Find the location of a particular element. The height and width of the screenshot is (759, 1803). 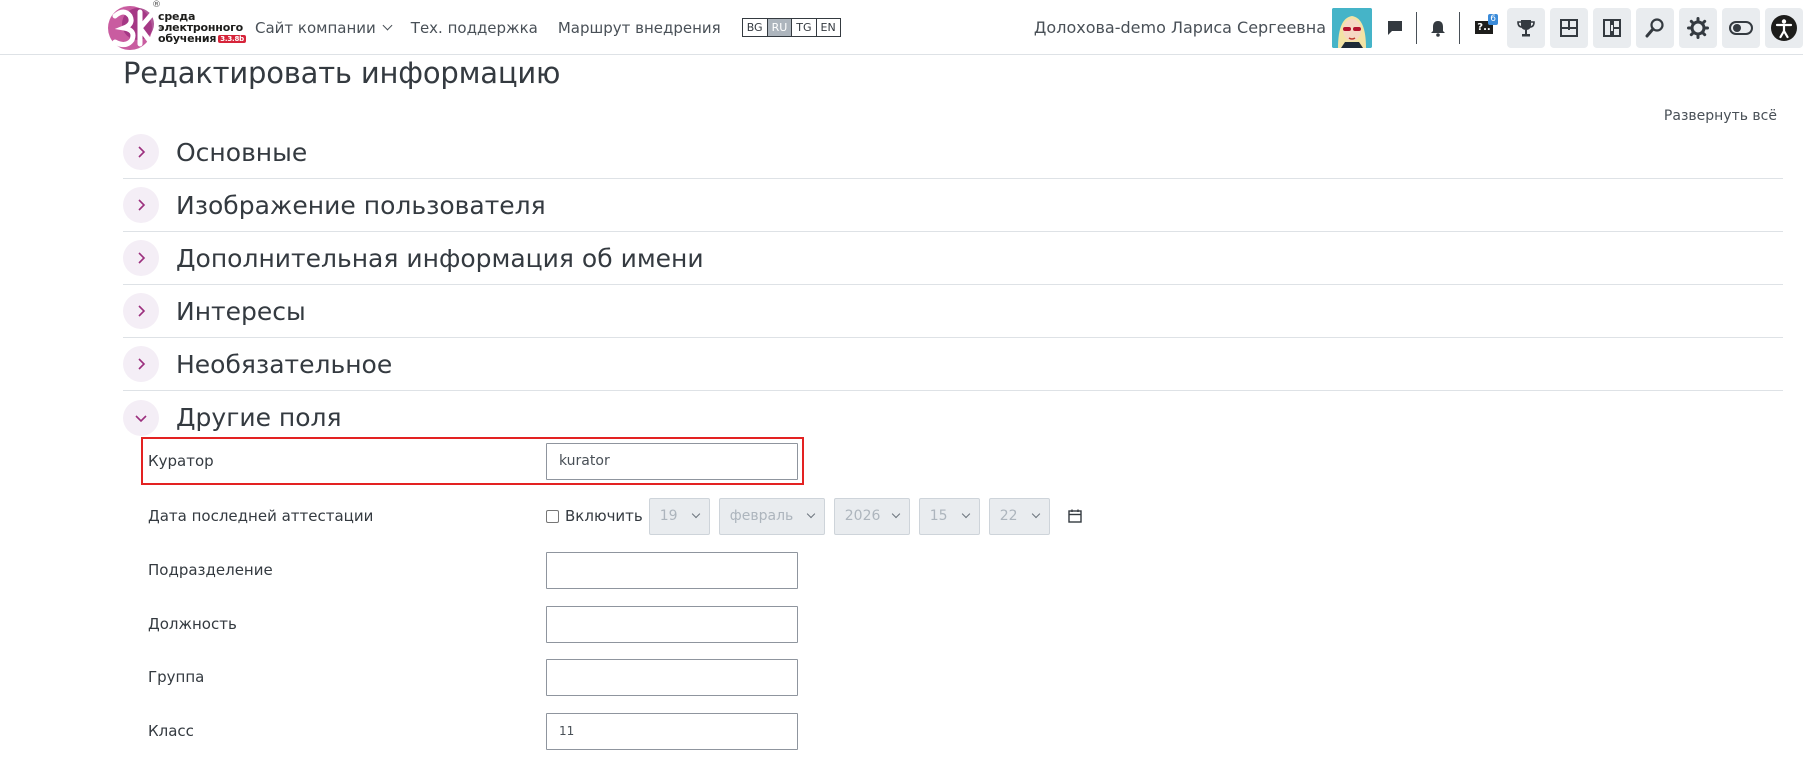

avatar is located at coordinates (1352, 27).